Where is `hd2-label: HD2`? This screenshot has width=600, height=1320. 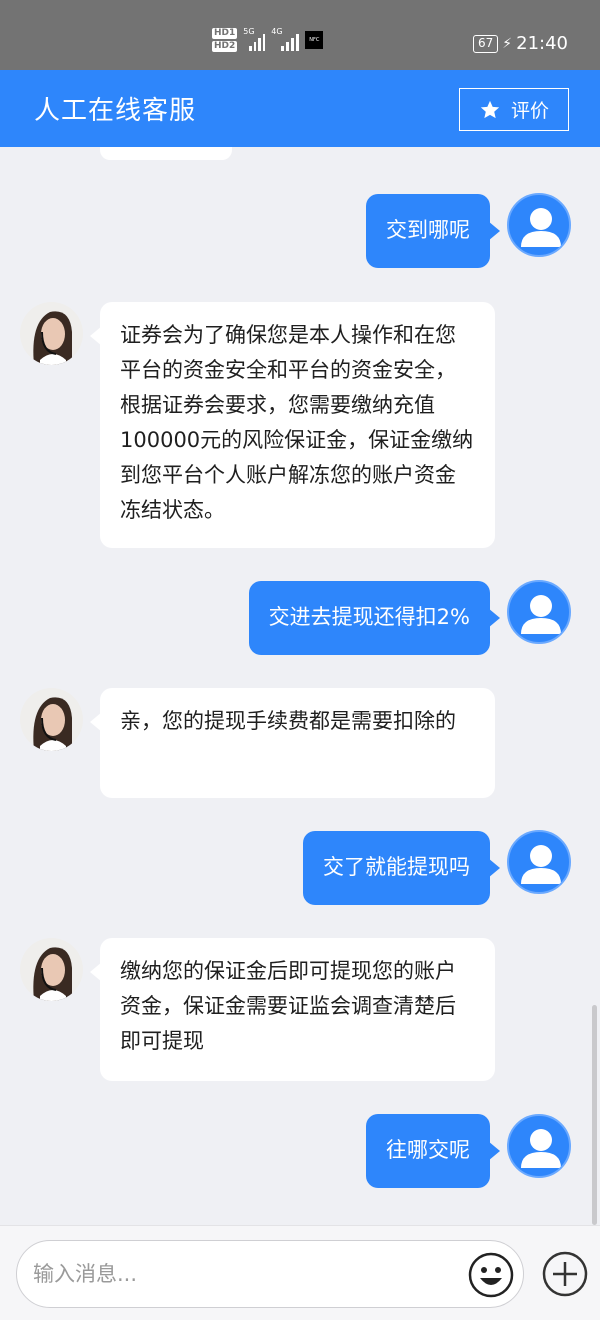
hd2-label: HD2 is located at coordinates (225, 46).